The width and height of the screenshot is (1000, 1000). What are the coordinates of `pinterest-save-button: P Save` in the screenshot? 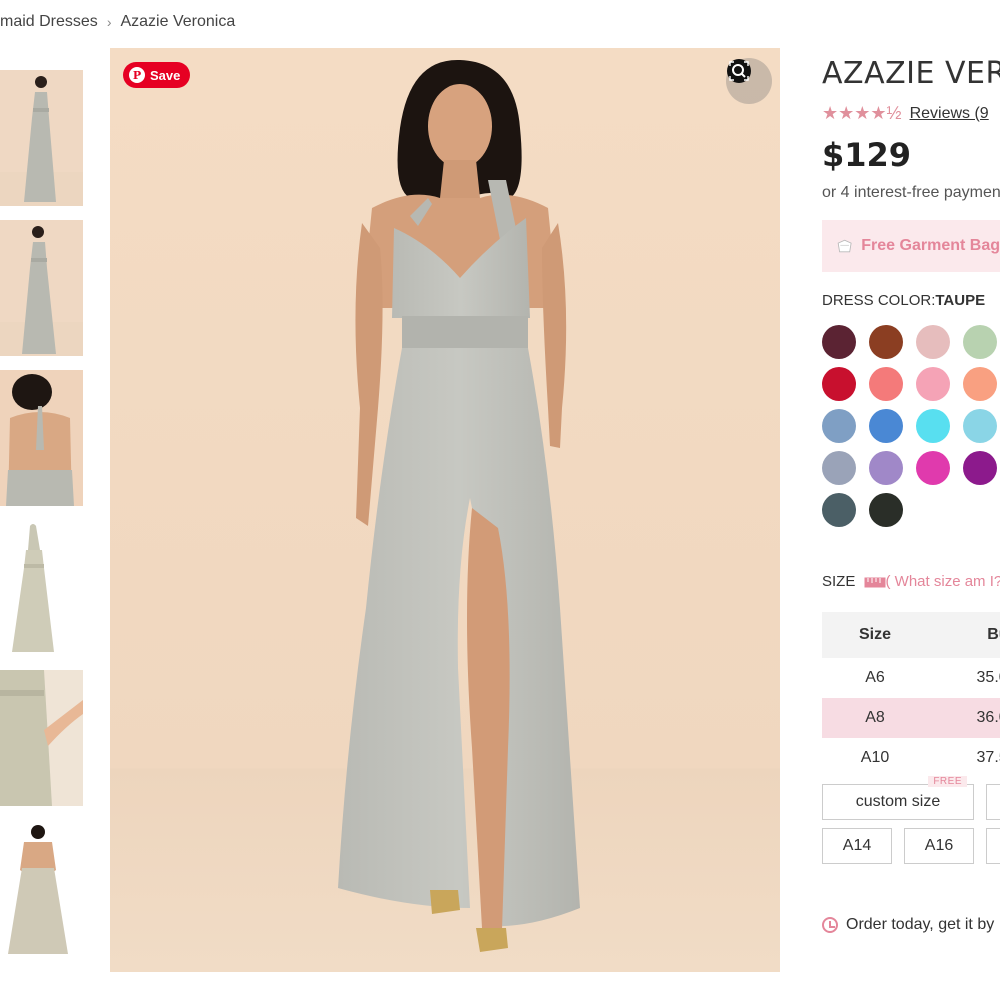 It's located at (157, 75).